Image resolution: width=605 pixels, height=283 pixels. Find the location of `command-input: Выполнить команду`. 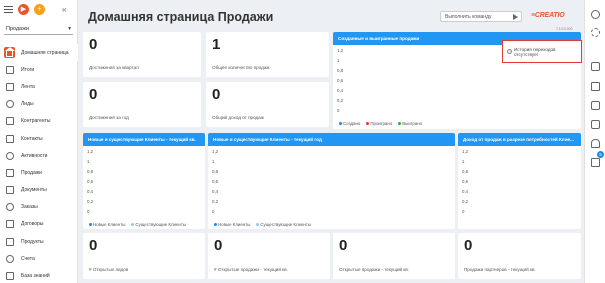

command-input: Выполнить команду is located at coordinates (481, 16).